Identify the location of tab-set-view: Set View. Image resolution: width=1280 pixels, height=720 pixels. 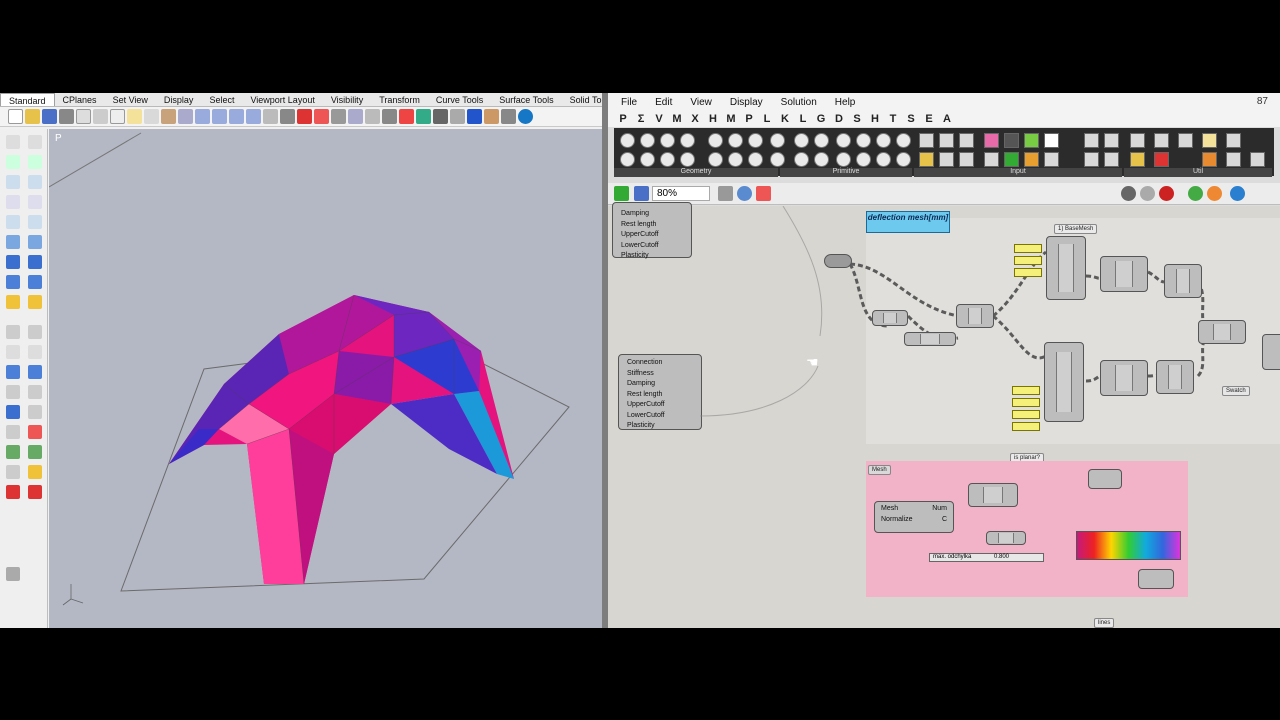
(130, 99).